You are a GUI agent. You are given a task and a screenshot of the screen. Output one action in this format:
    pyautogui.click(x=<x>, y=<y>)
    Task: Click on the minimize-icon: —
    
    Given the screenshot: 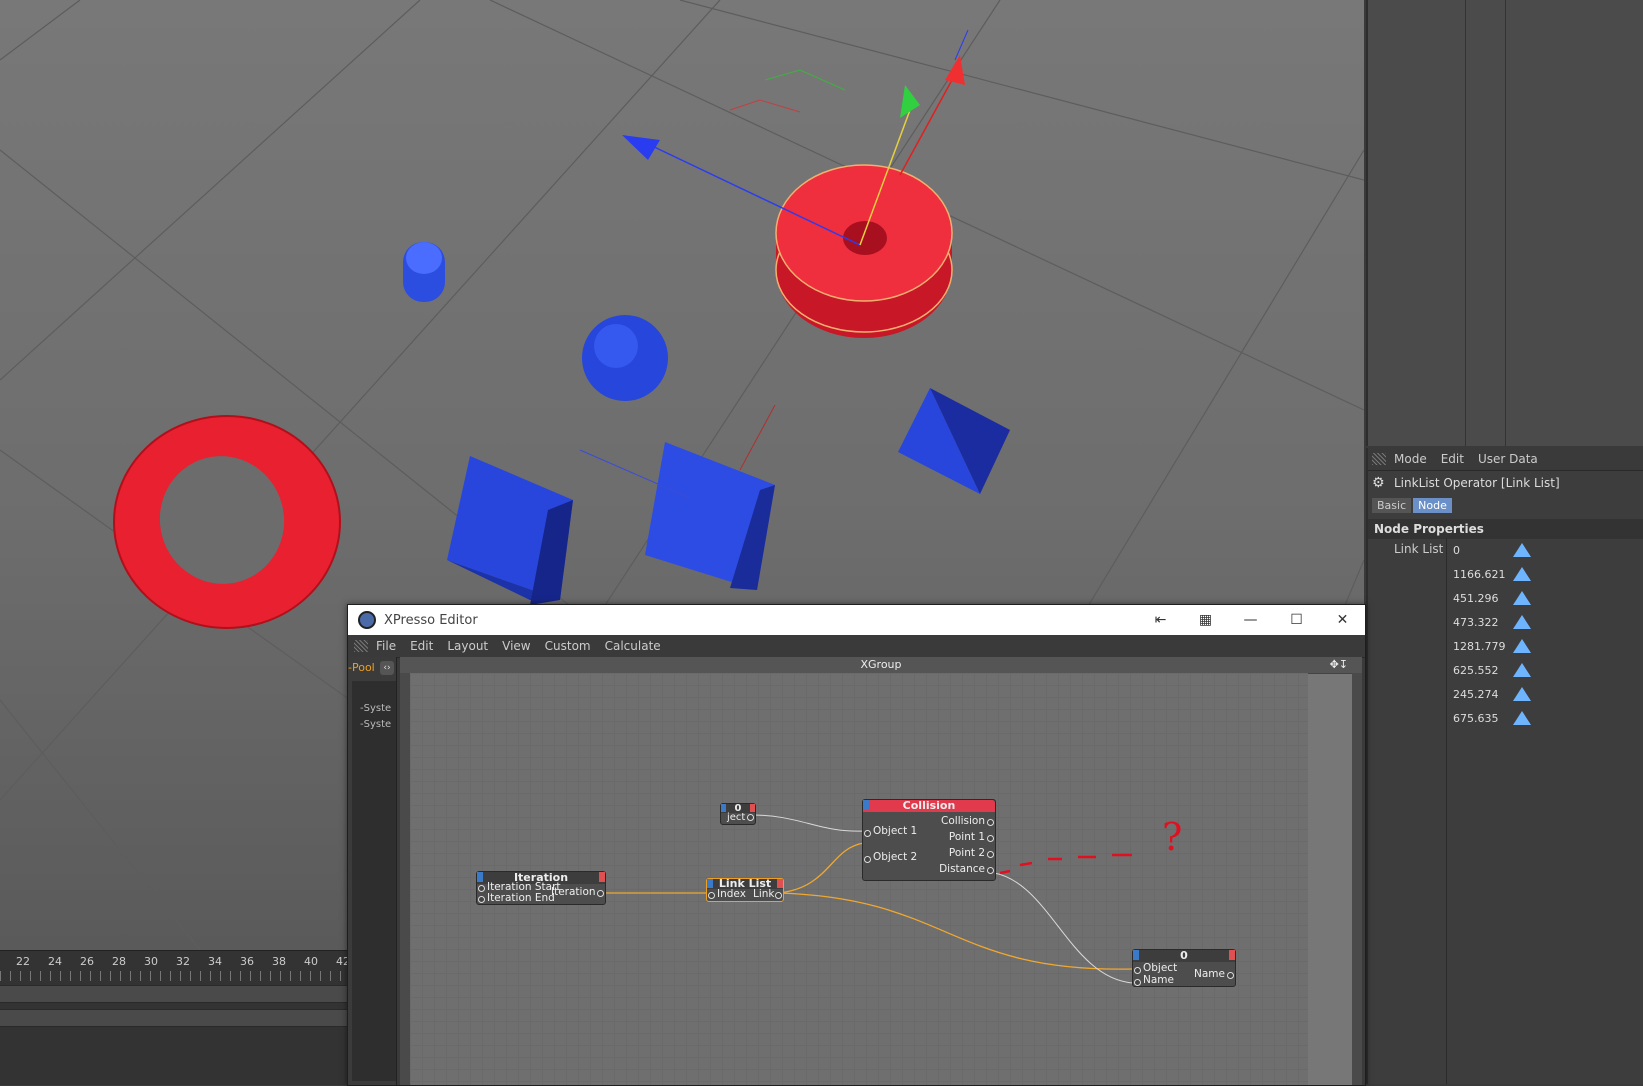 What is the action you would take?
    pyautogui.click(x=1250, y=620)
    